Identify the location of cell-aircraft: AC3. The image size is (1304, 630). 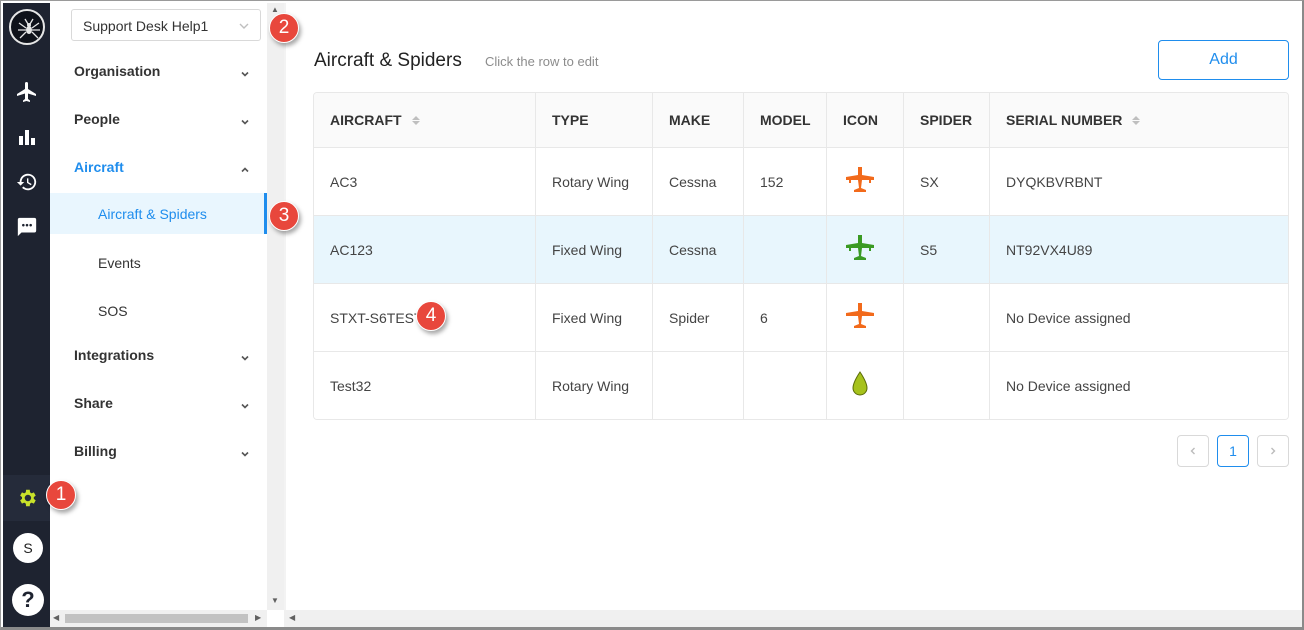
(344, 181).